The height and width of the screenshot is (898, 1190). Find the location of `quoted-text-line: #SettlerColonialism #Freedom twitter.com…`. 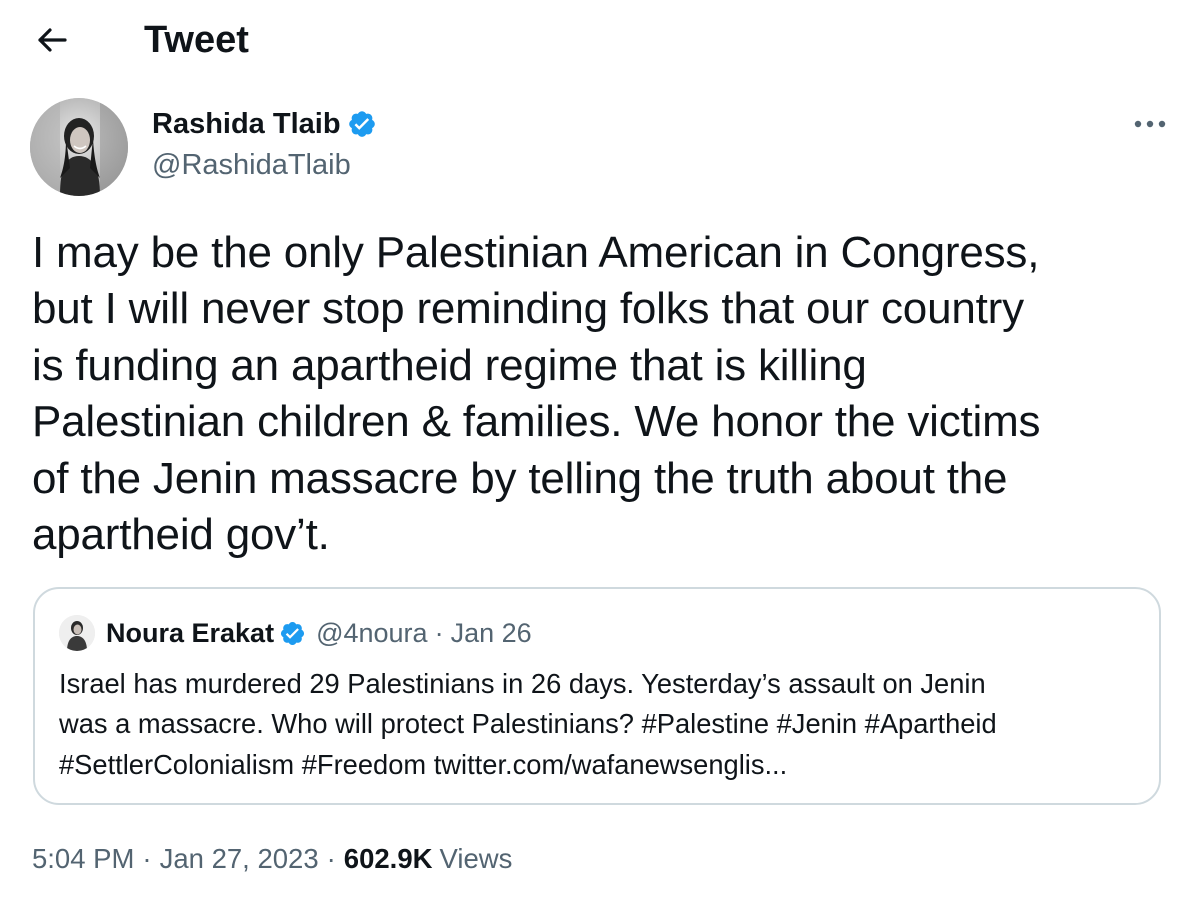

quoted-text-line: #SettlerColonialism #Freedom twitter.com… is located at coordinates (423, 764).